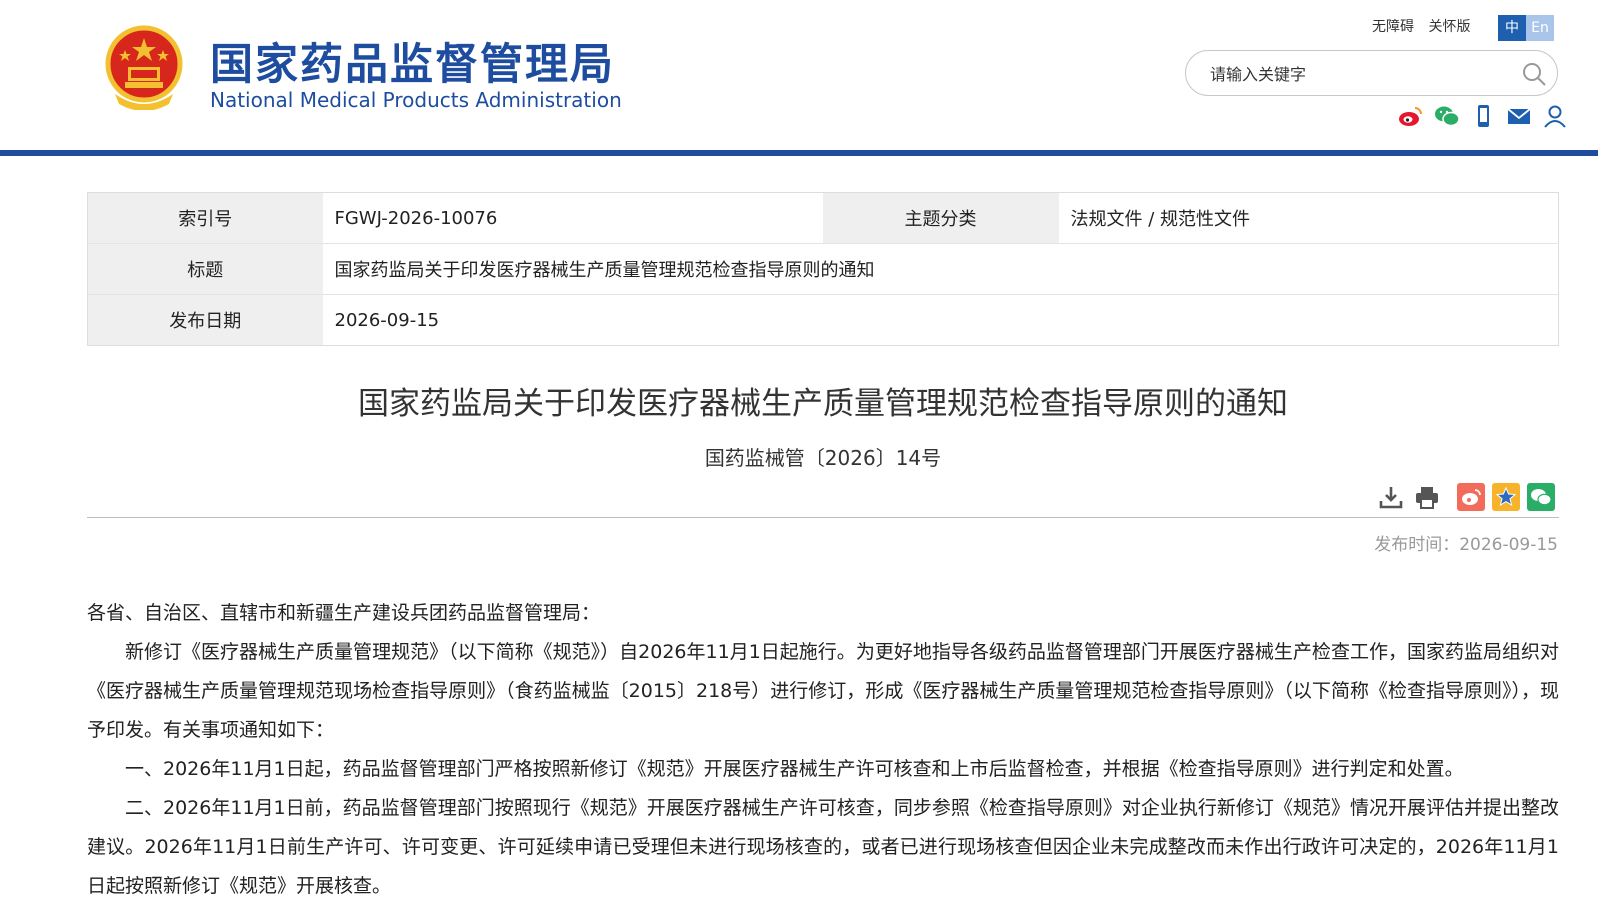 Image resolution: width=1598 pixels, height=923 pixels. What do you see at coordinates (799, 153) in the screenshot?
I see `header-divider` at bounding box center [799, 153].